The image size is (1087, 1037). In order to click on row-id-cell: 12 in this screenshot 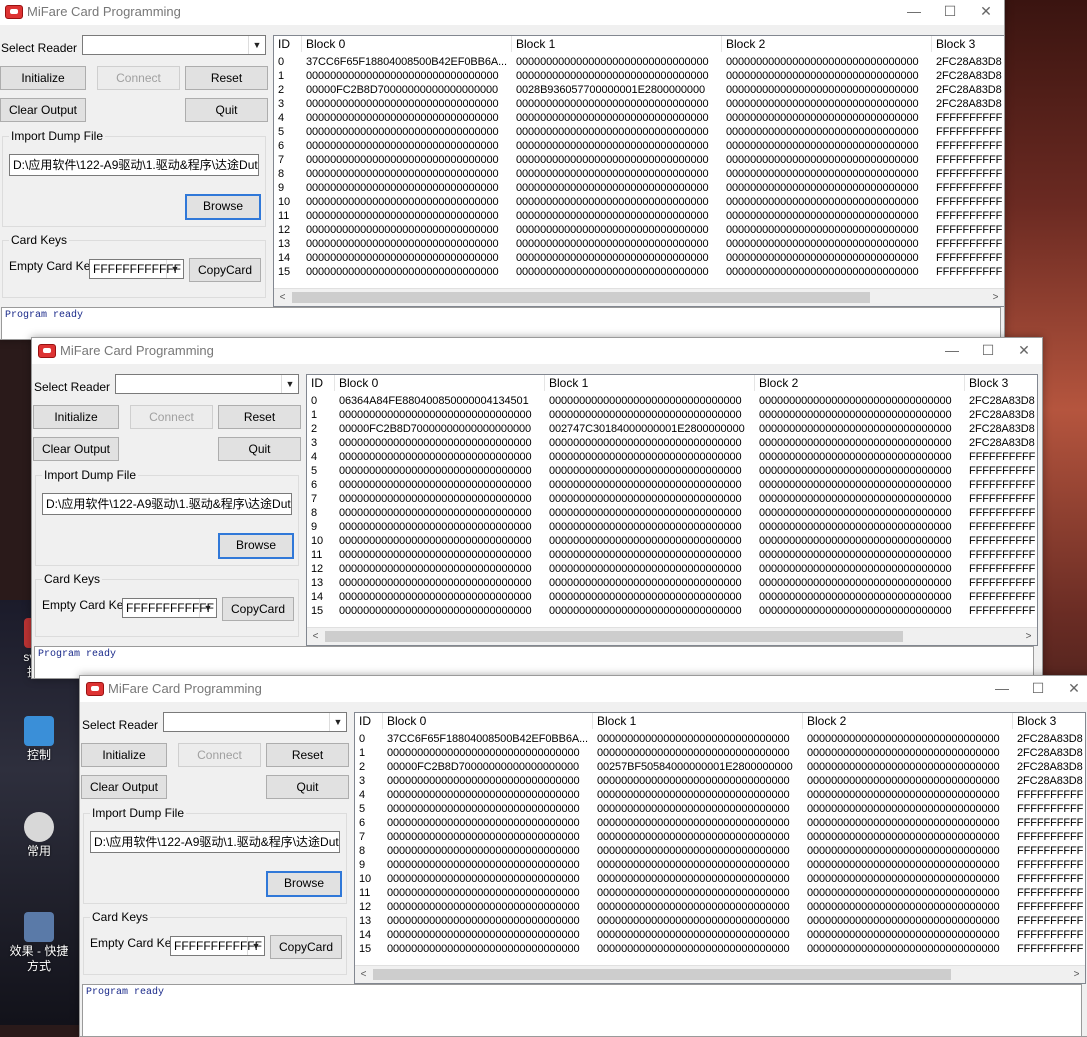, I will do `click(317, 569)`.